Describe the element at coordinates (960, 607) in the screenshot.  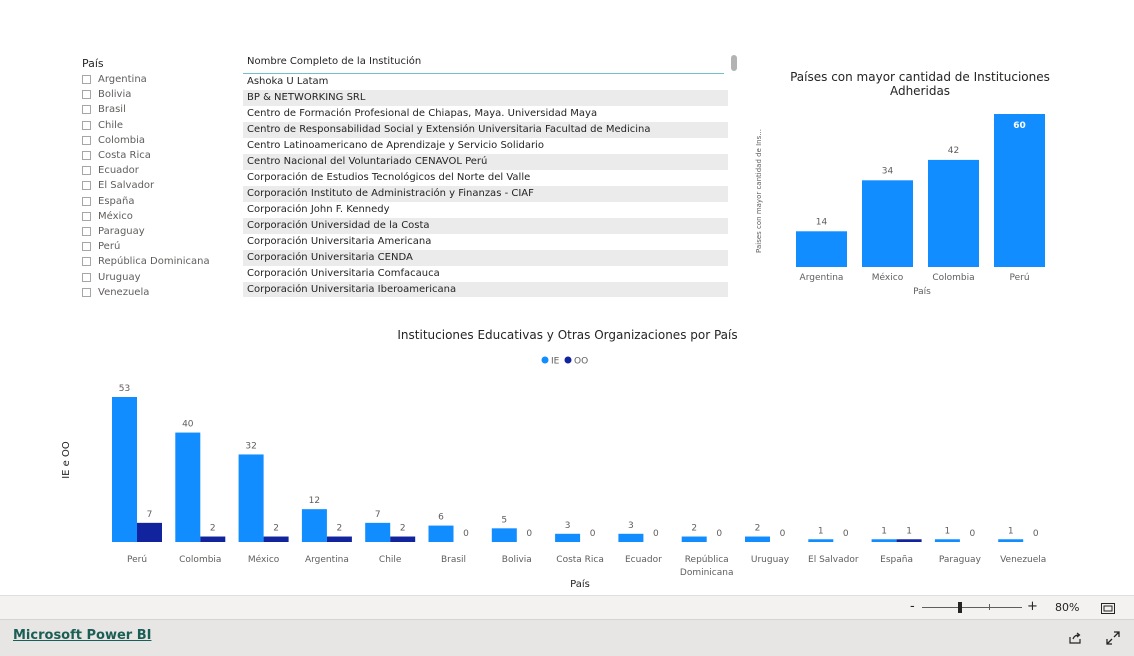
I see `zoom-slider-thumb` at that location.